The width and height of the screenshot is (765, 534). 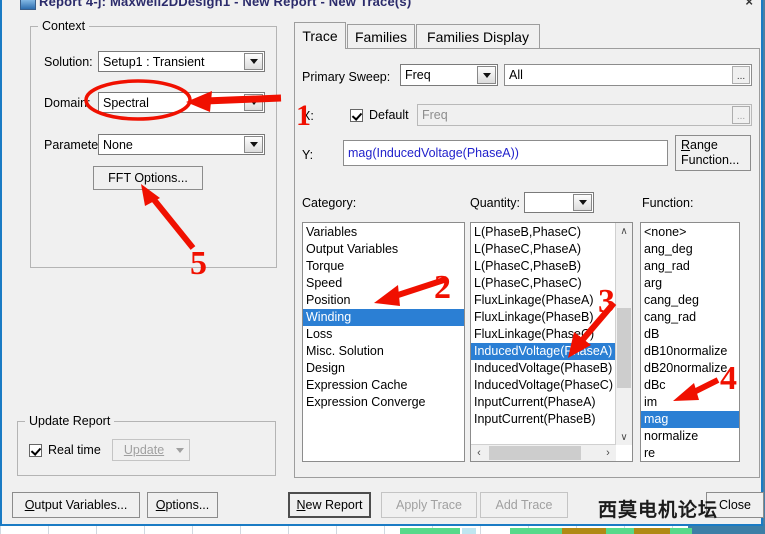 What do you see at coordinates (389, 115) in the screenshot?
I see `x-default-label: Default` at bounding box center [389, 115].